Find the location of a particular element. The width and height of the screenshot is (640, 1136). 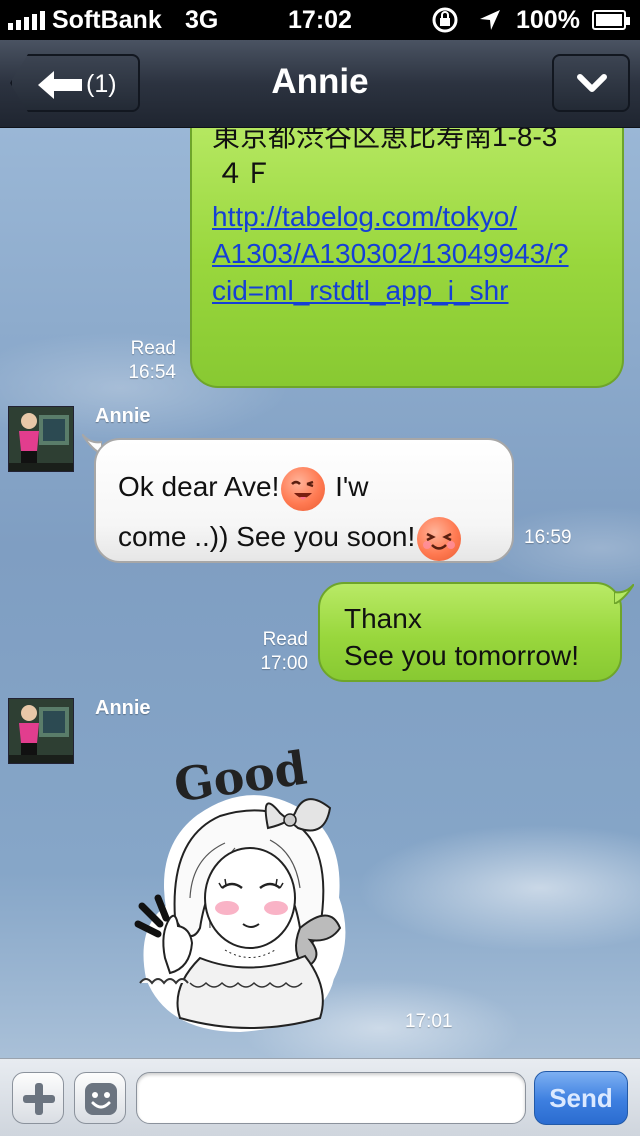

message-time: 16:54 is located at coordinates (152, 372).